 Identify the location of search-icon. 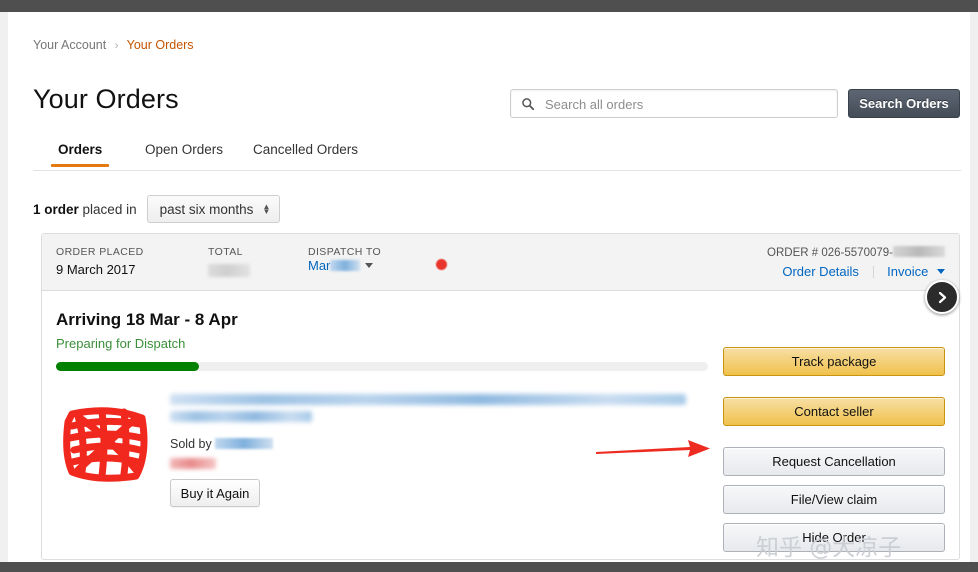
(528, 104).